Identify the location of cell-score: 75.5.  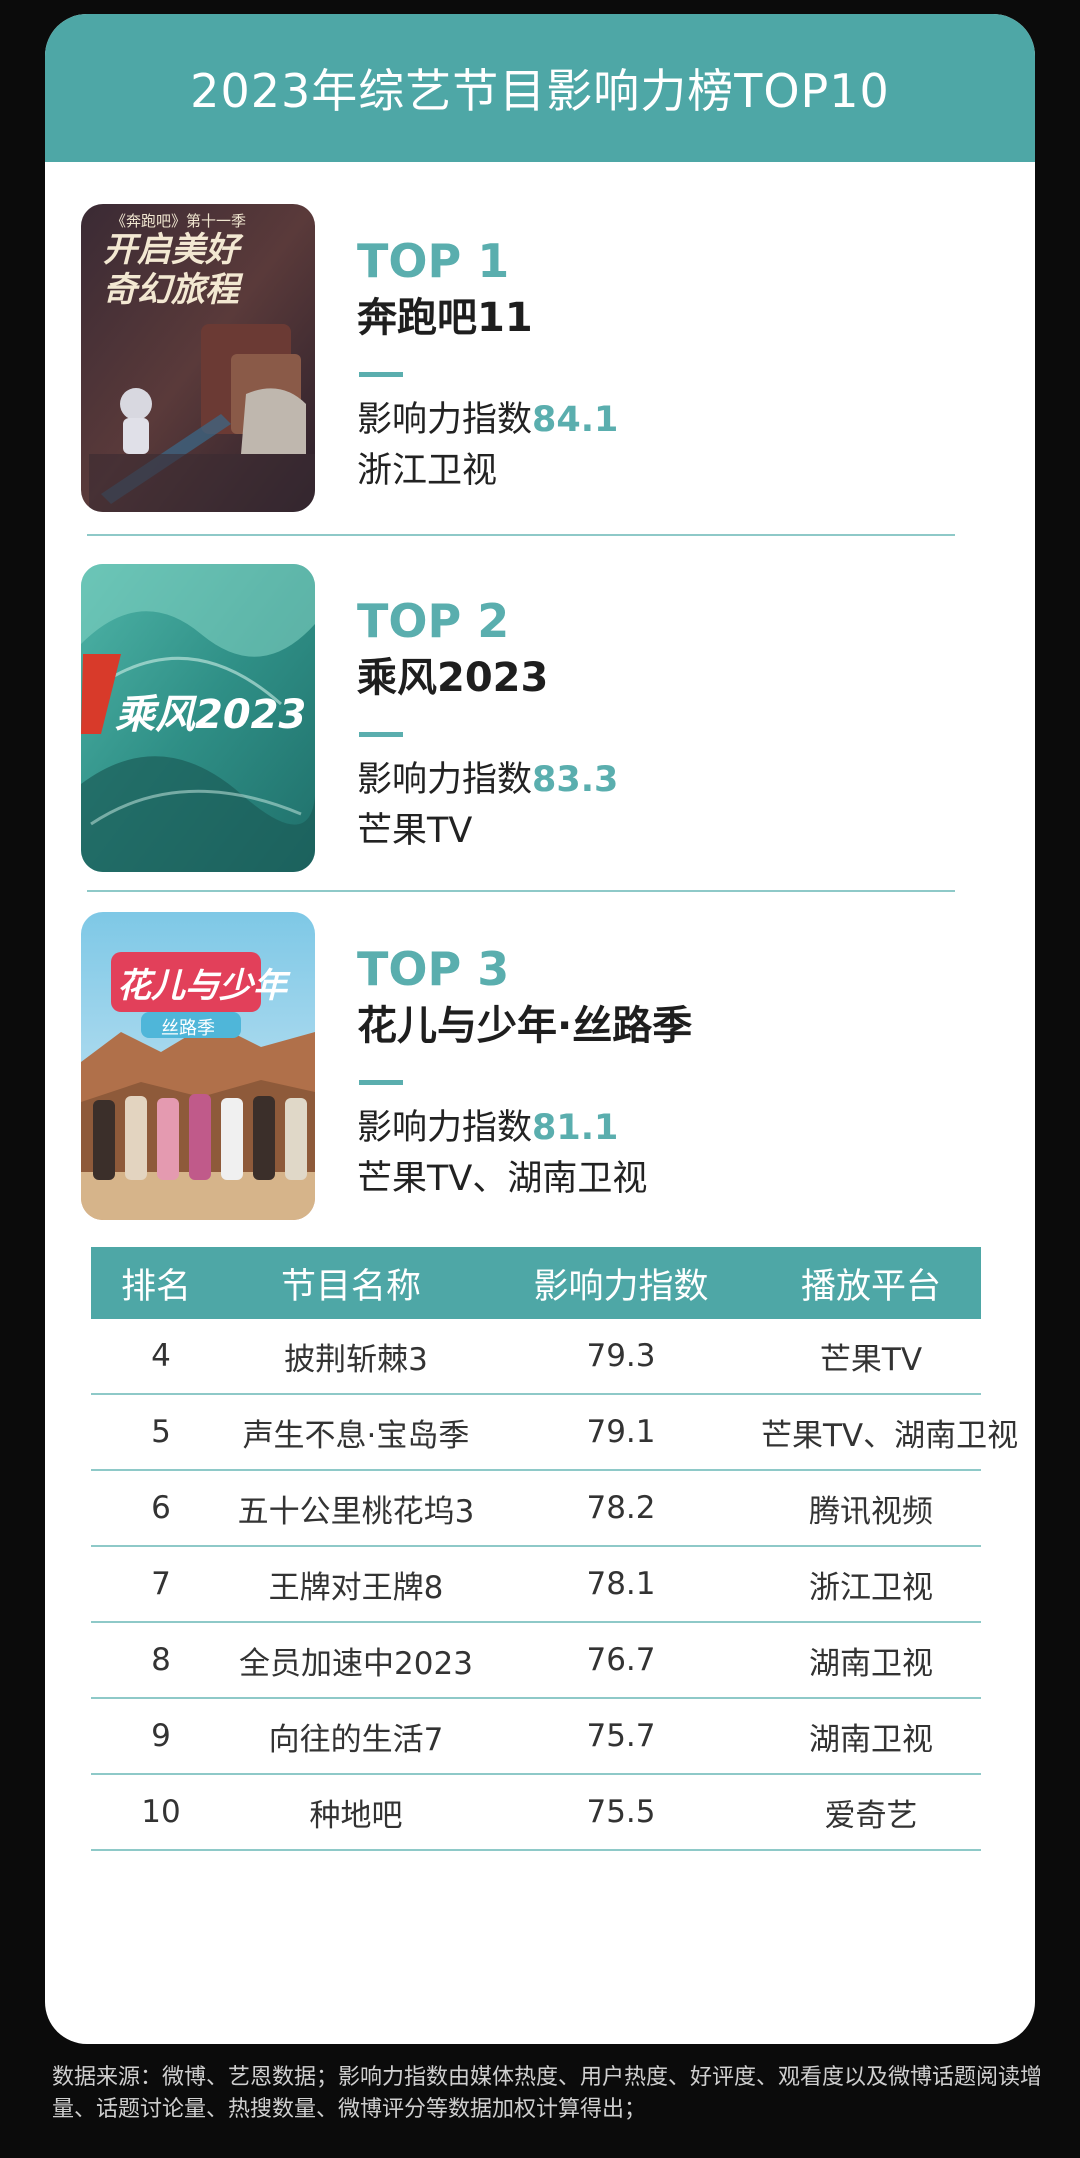
(621, 1812).